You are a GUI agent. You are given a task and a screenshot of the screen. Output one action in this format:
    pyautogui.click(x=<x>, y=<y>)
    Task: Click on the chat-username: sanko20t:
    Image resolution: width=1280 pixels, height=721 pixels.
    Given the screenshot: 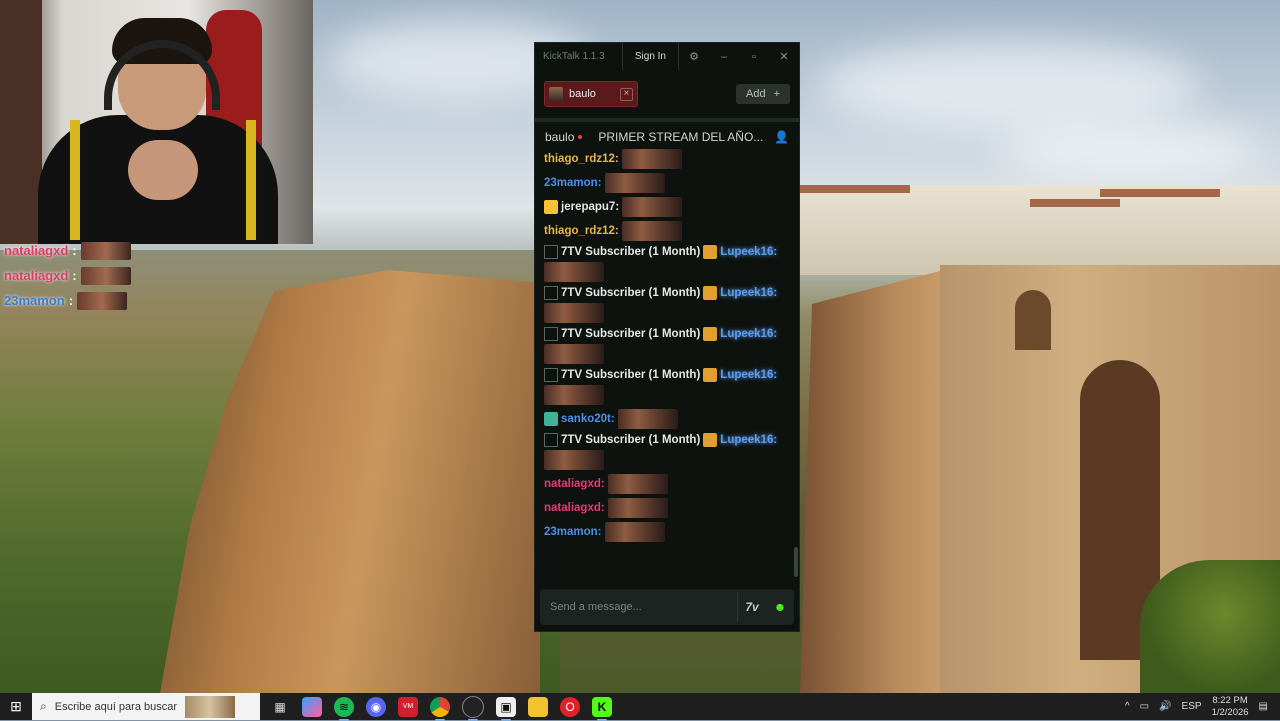 What is the action you would take?
    pyautogui.click(x=588, y=419)
    